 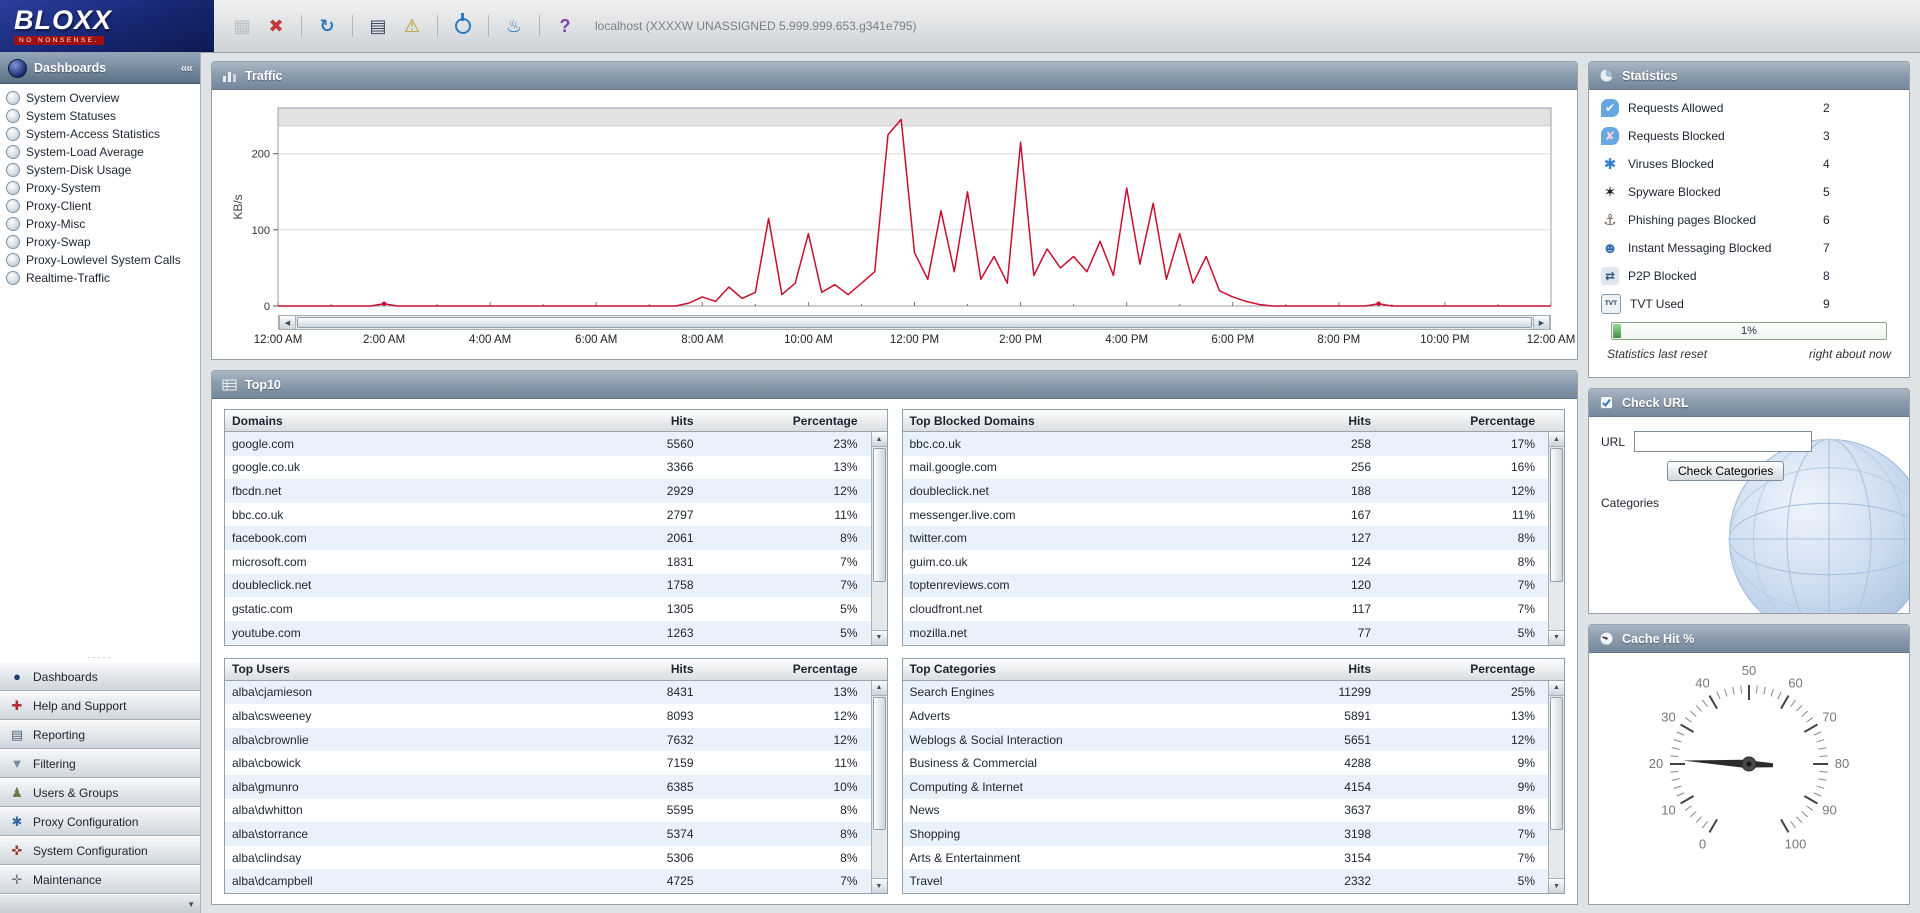 I want to click on url-input, so click(x=1723, y=441).